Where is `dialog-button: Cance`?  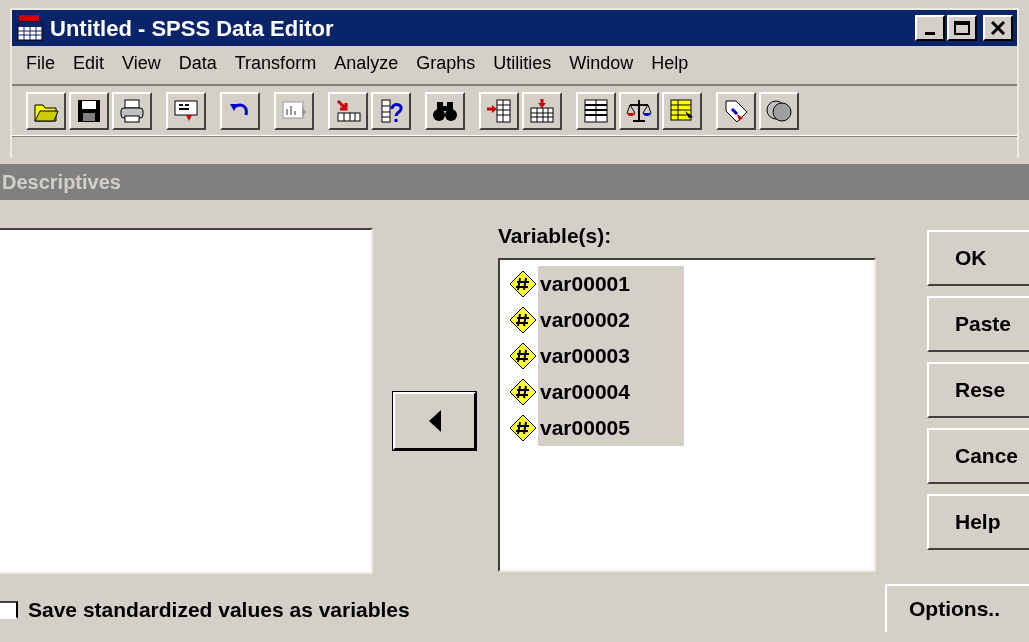
dialog-button: Cance is located at coordinates (978, 456).